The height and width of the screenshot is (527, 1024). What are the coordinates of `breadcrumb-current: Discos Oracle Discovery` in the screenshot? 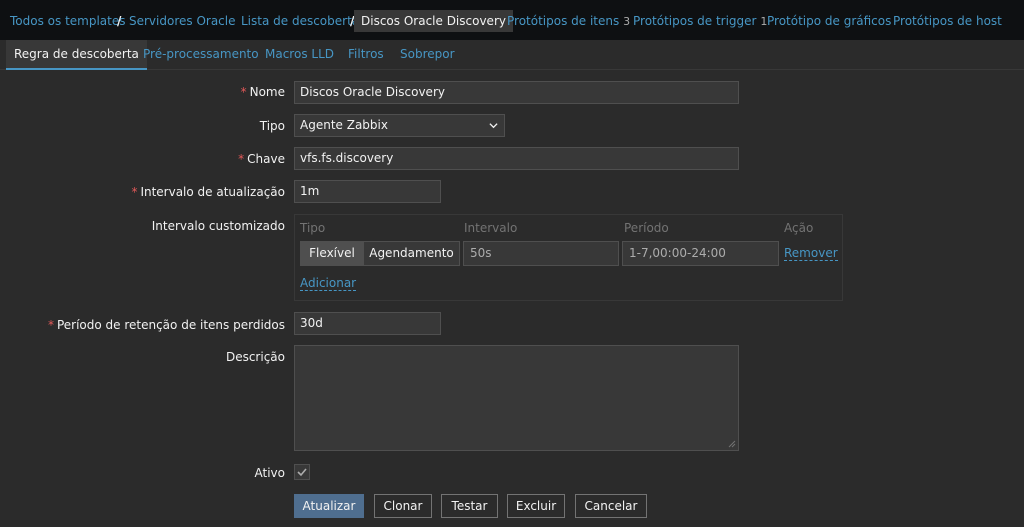 It's located at (433, 21).